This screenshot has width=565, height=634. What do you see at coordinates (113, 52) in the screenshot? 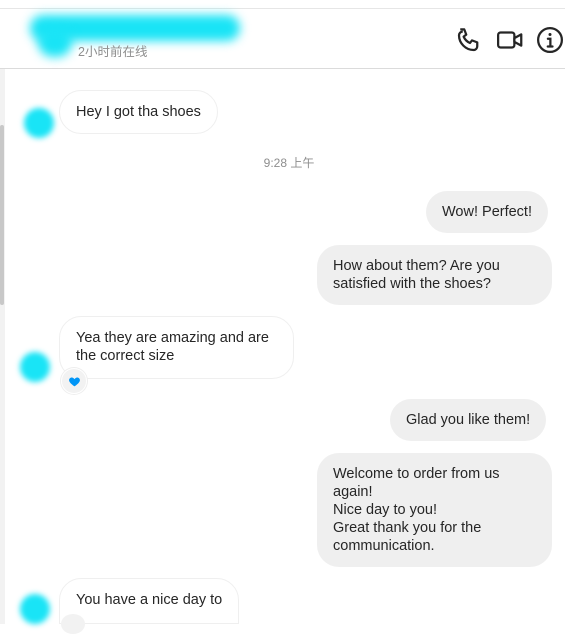
I see `online-status: 2小时前在线` at bounding box center [113, 52].